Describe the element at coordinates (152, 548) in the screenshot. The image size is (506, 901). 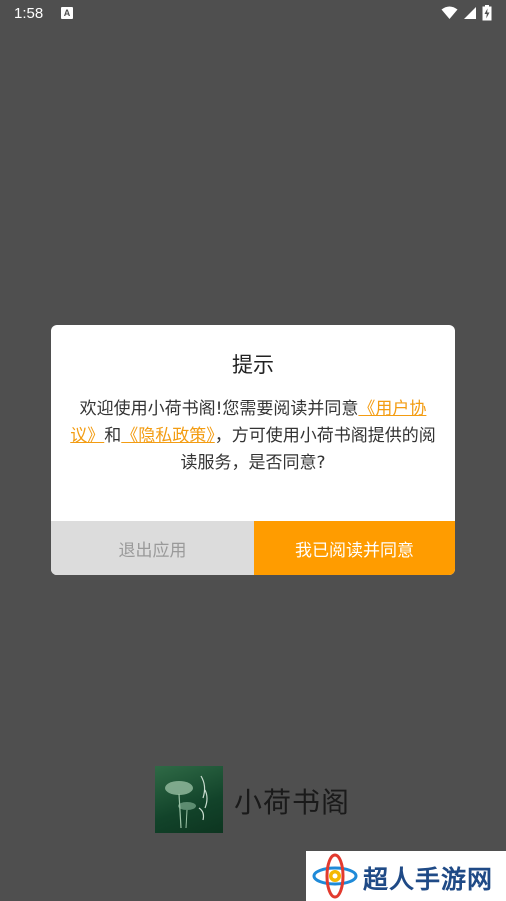
I see `exit-app-button: 退出应用` at that location.